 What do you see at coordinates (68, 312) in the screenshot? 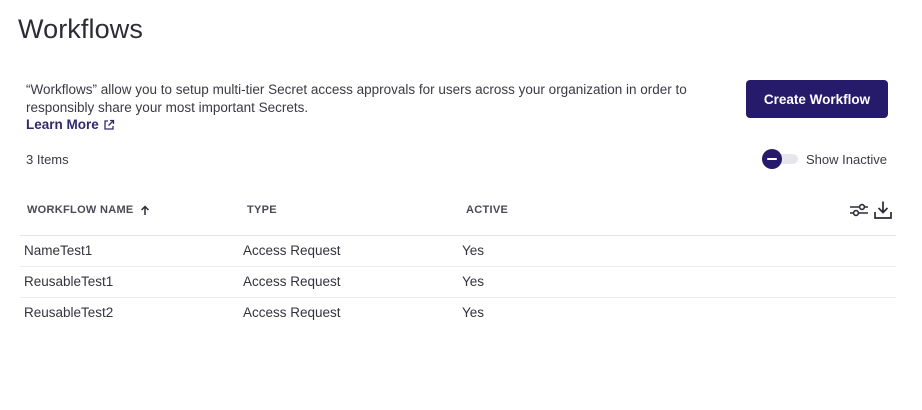
I see `workflow-name-cell: ReusableTest2` at bounding box center [68, 312].